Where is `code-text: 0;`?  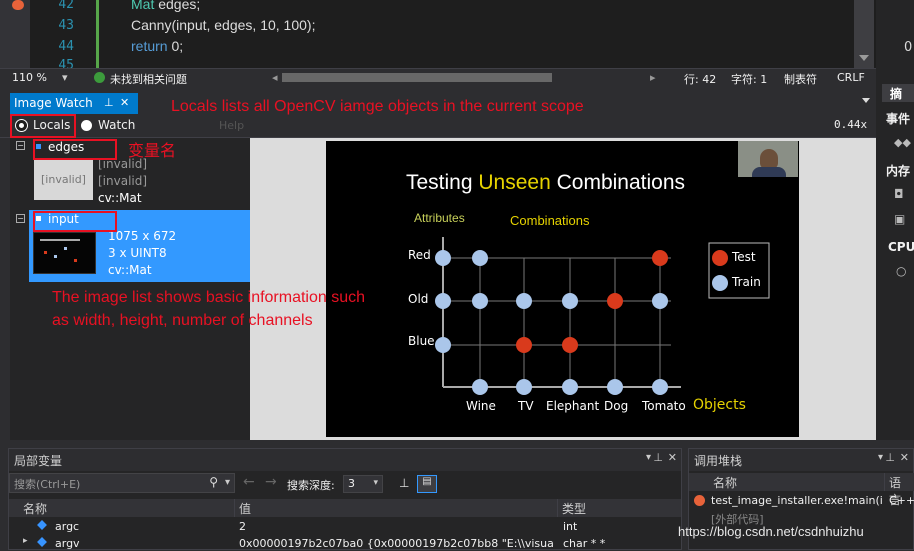 code-text: 0; is located at coordinates (175, 46).